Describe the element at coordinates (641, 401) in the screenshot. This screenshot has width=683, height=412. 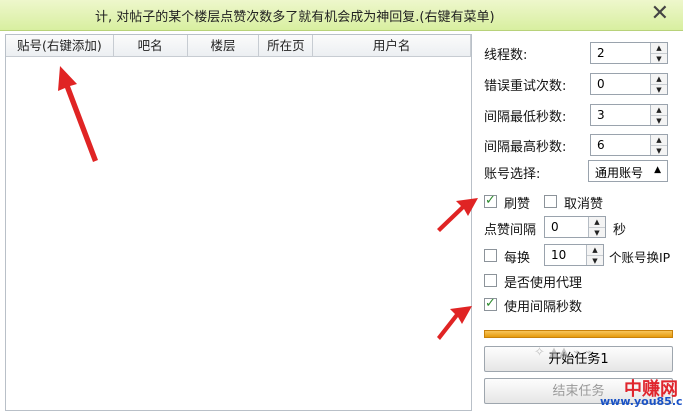
I see `watermark-url: www.you85.com` at that location.